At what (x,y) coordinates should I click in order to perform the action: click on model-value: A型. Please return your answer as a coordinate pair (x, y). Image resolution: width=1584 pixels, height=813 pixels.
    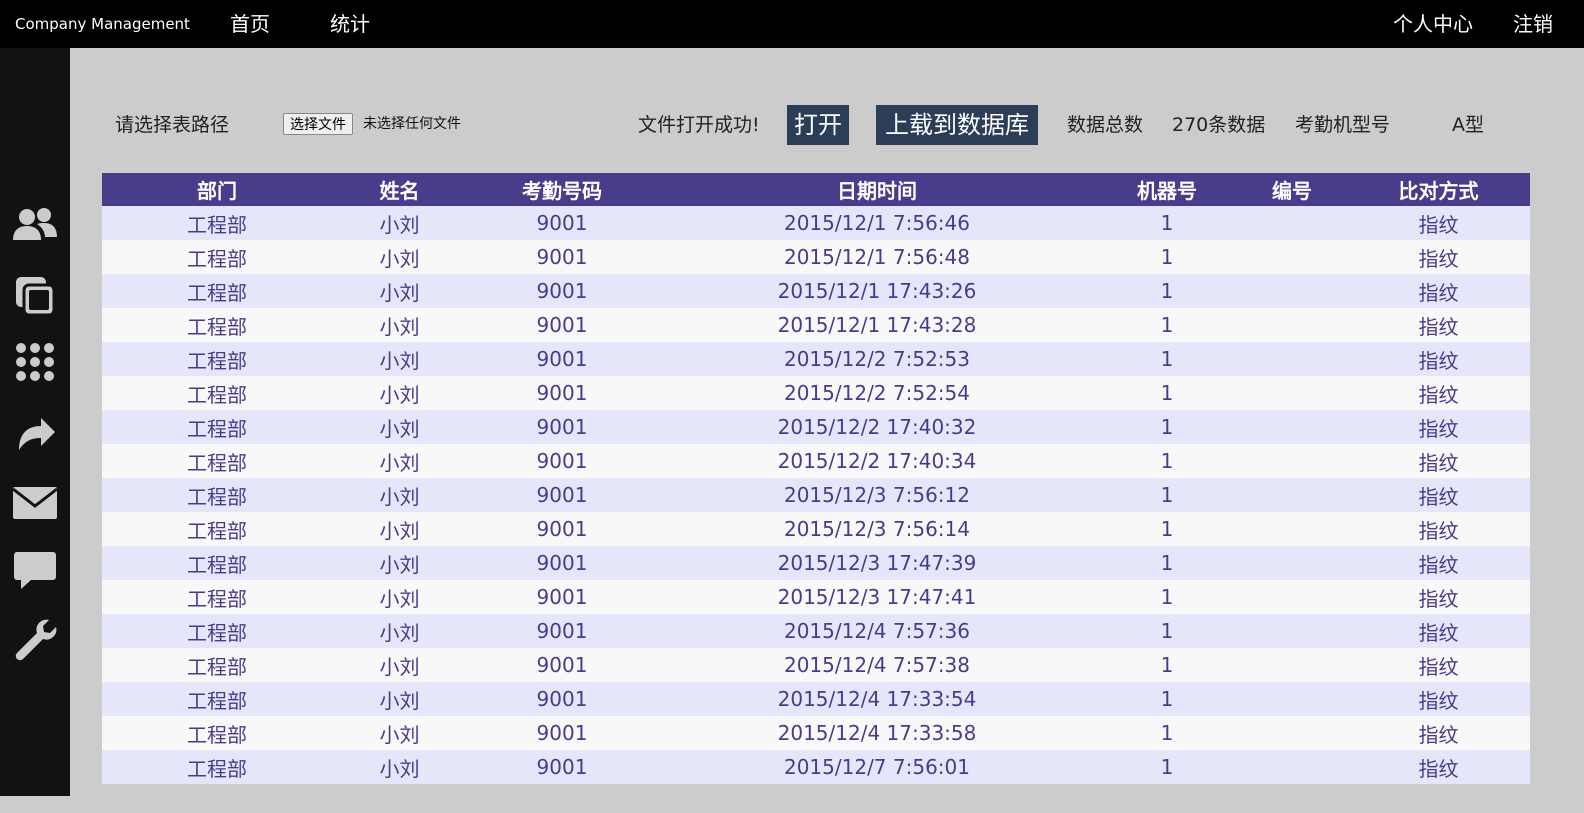
    Looking at the image, I should click on (1468, 125).